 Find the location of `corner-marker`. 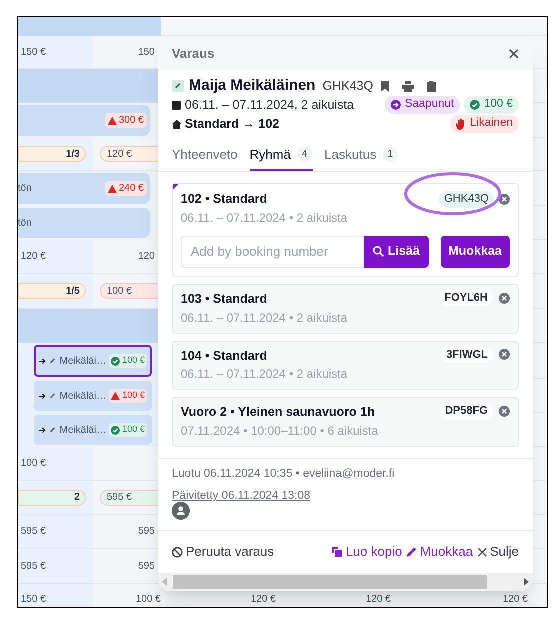

corner-marker is located at coordinates (176, 187).